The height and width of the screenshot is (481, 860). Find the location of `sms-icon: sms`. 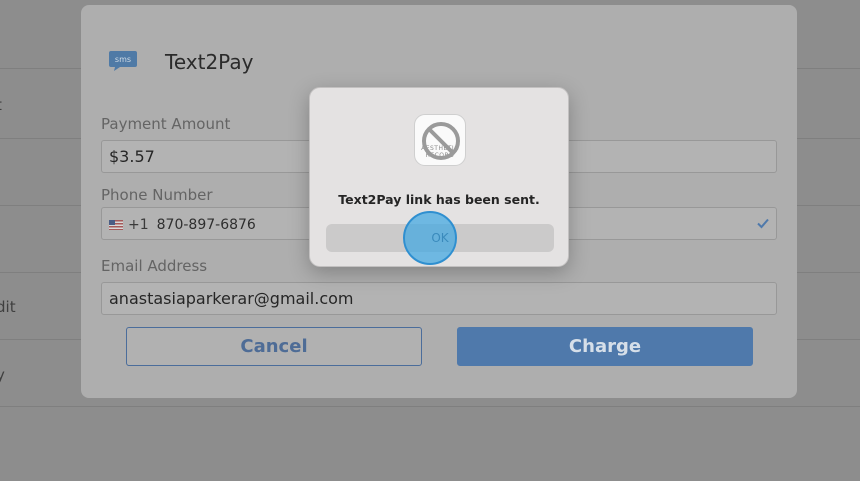

sms-icon: sms is located at coordinates (123, 61).